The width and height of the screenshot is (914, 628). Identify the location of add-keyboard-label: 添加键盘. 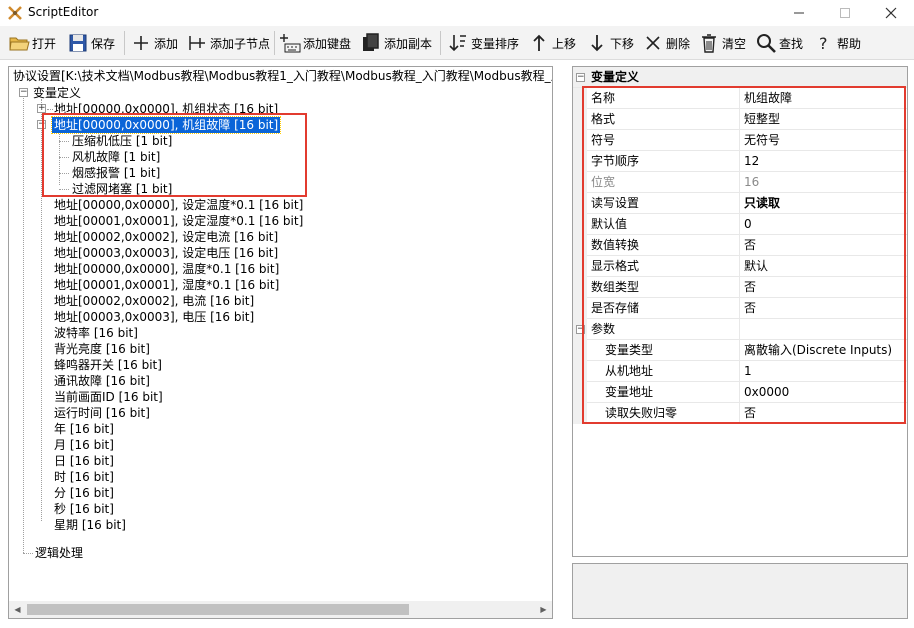
(327, 43).